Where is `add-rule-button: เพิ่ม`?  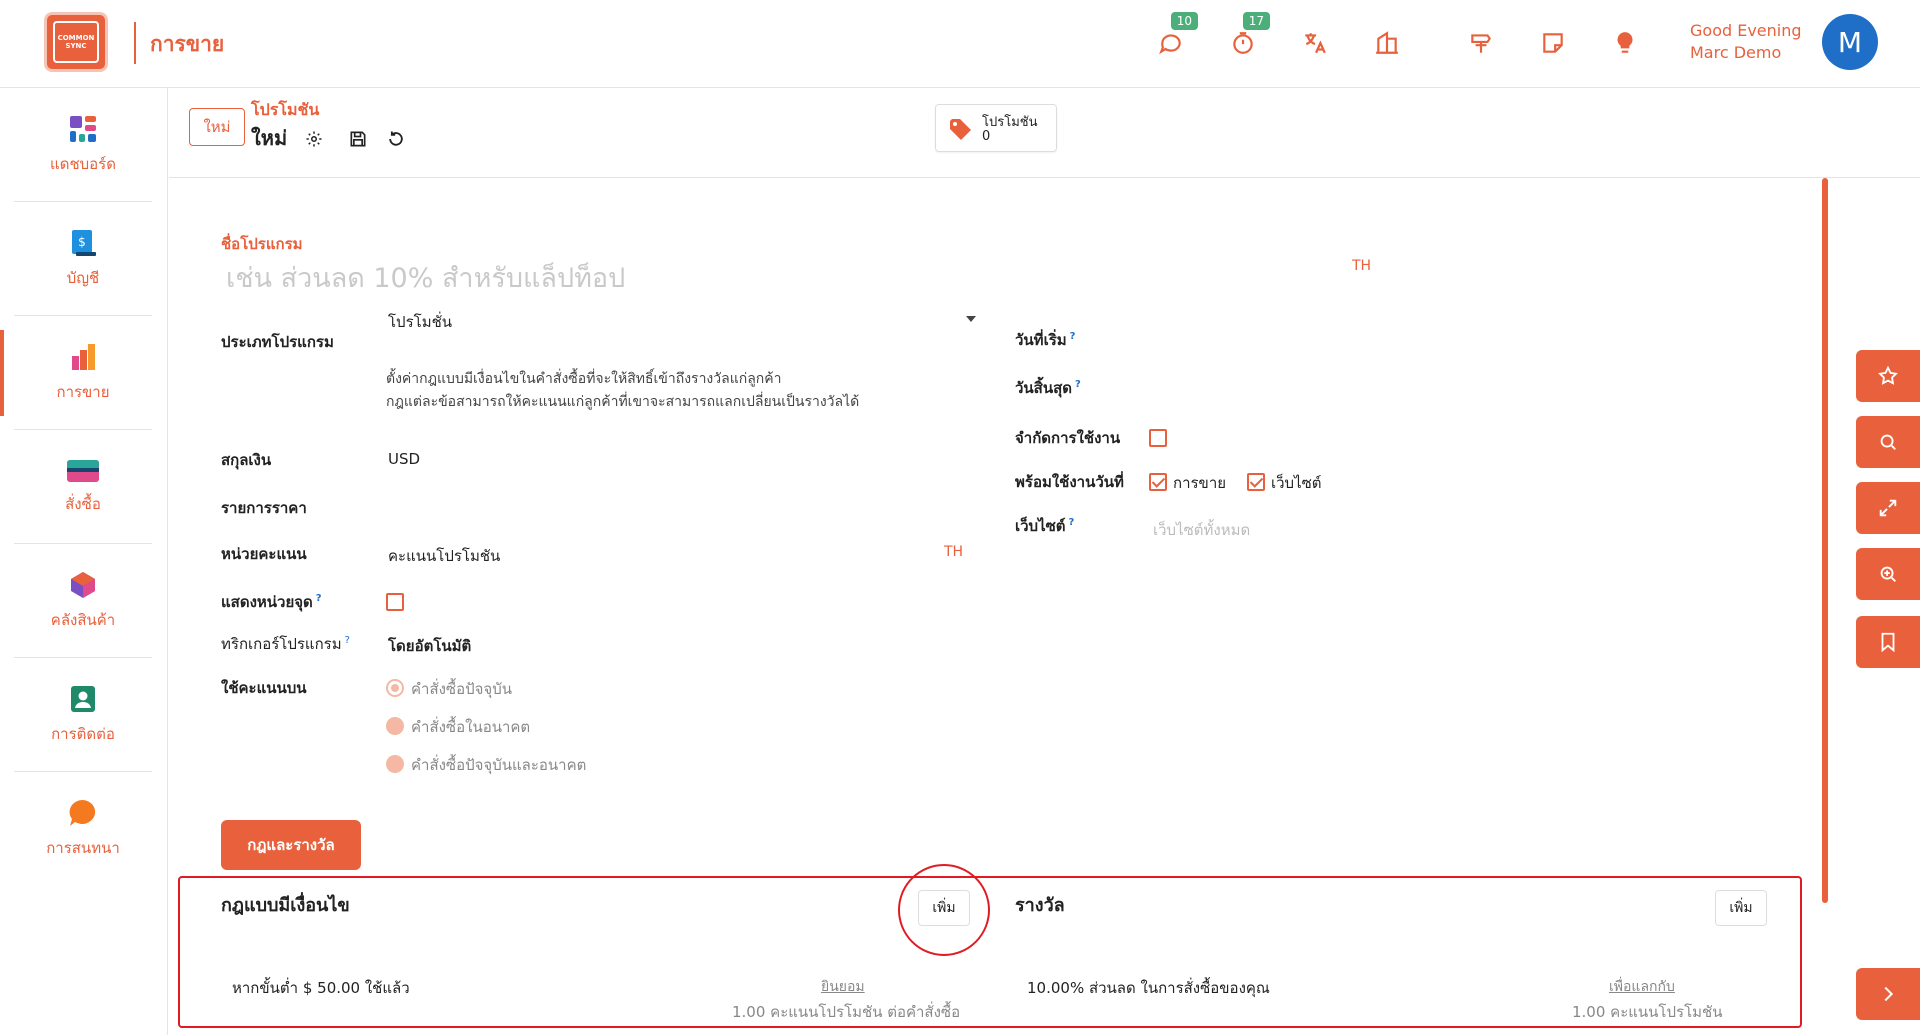
add-rule-button: เพิ่ม is located at coordinates (944, 908).